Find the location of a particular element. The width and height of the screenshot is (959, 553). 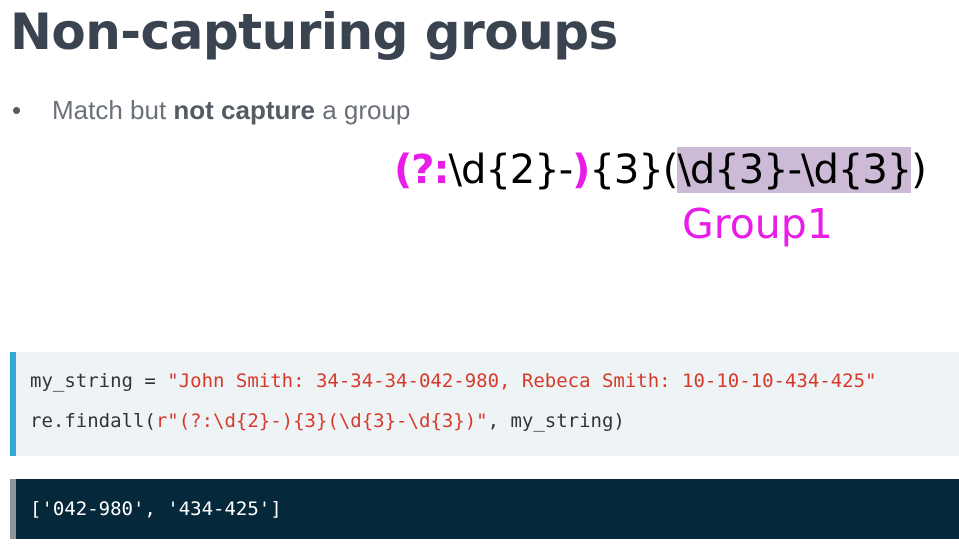

noncapture-body: \d{2}- is located at coordinates (510, 170).